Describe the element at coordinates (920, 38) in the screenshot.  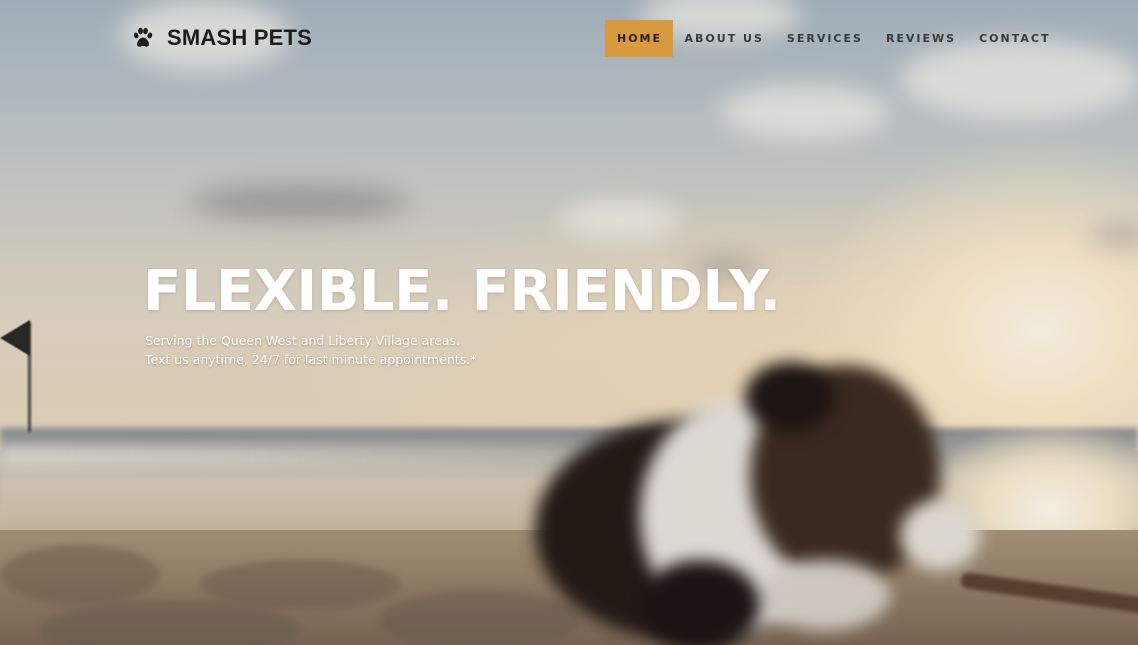
I see `nav-item-reviews: REVIEWS` at that location.